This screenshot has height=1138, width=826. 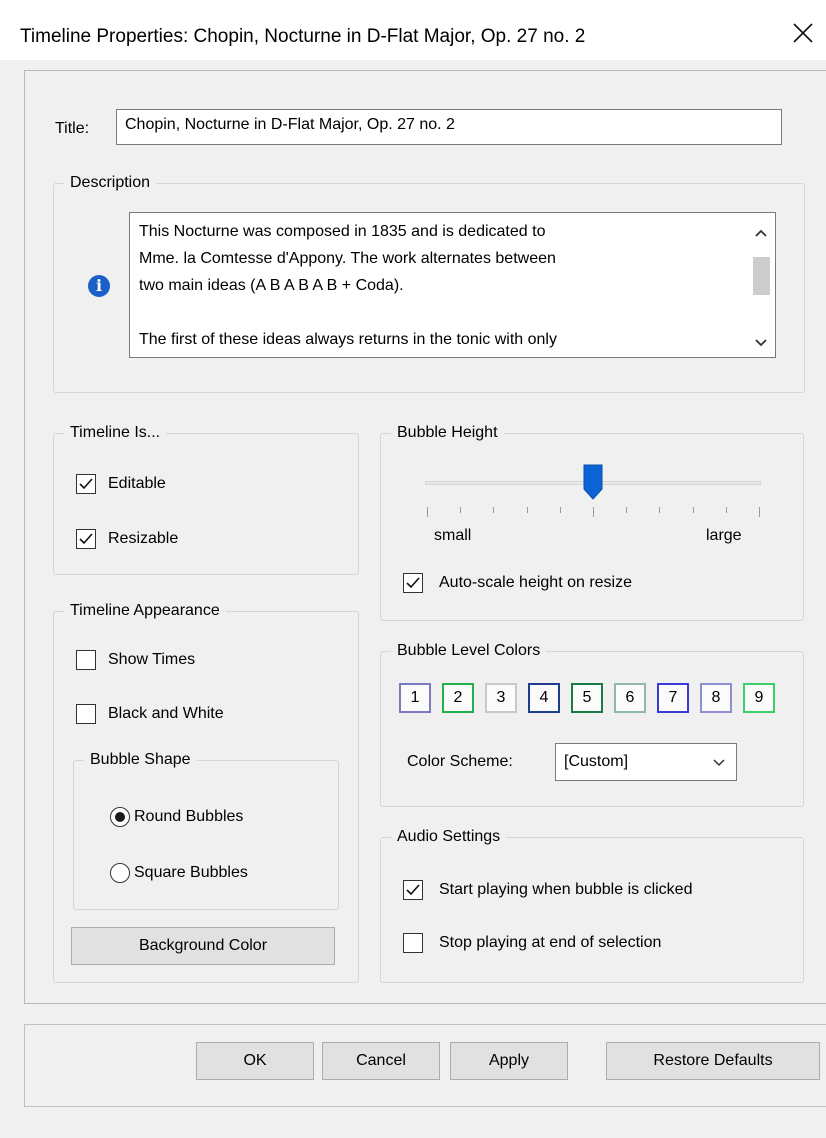 What do you see at coordinates (469, 651) in the screenshot?
I see `bubble-level-colors-group-label: Bubble Level Colors` at bounding box center [469, 651].